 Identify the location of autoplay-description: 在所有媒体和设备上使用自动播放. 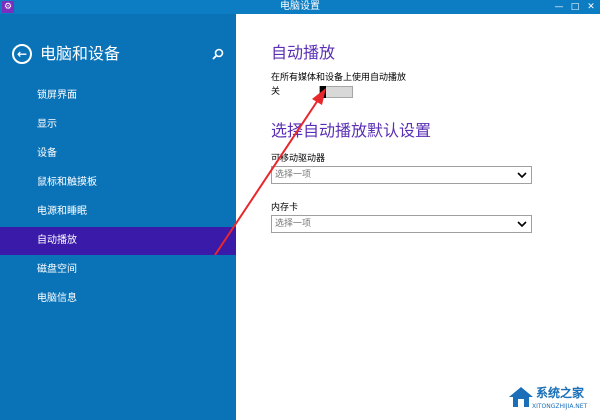
(339, 78).